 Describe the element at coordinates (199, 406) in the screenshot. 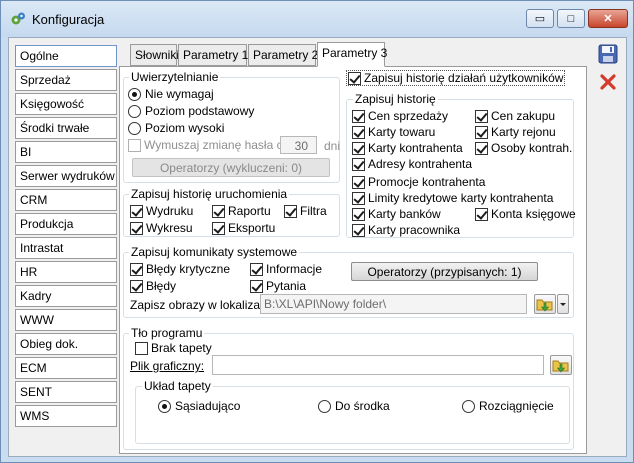

I see `layout-option-tile: Sąsiadująco` at that location.